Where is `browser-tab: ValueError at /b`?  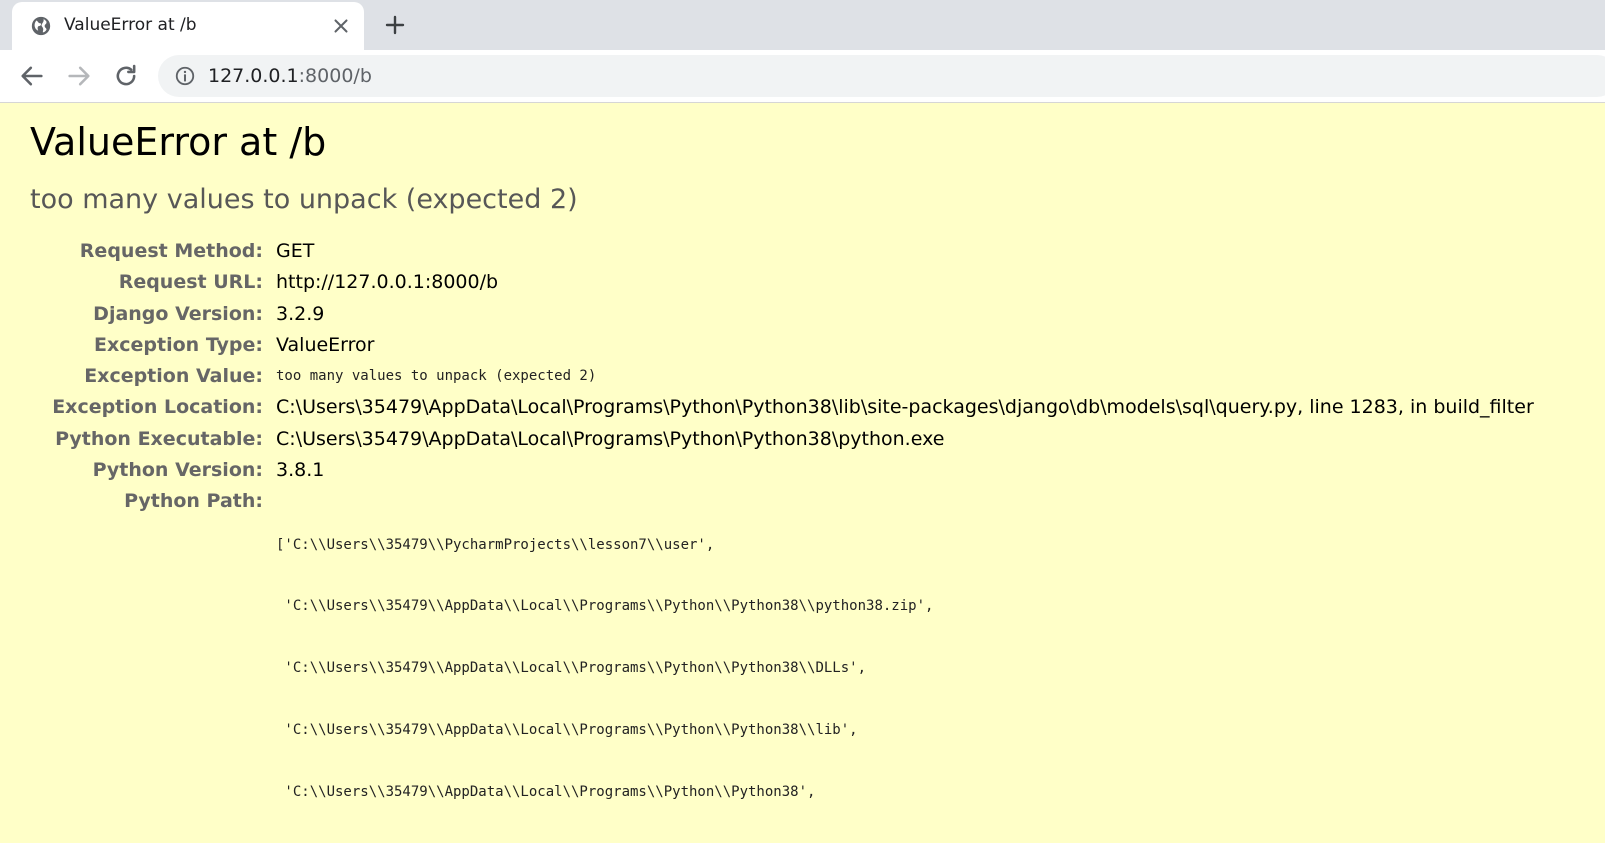
browser-tab: ValueError at /b is located at coordinates (188, 26).